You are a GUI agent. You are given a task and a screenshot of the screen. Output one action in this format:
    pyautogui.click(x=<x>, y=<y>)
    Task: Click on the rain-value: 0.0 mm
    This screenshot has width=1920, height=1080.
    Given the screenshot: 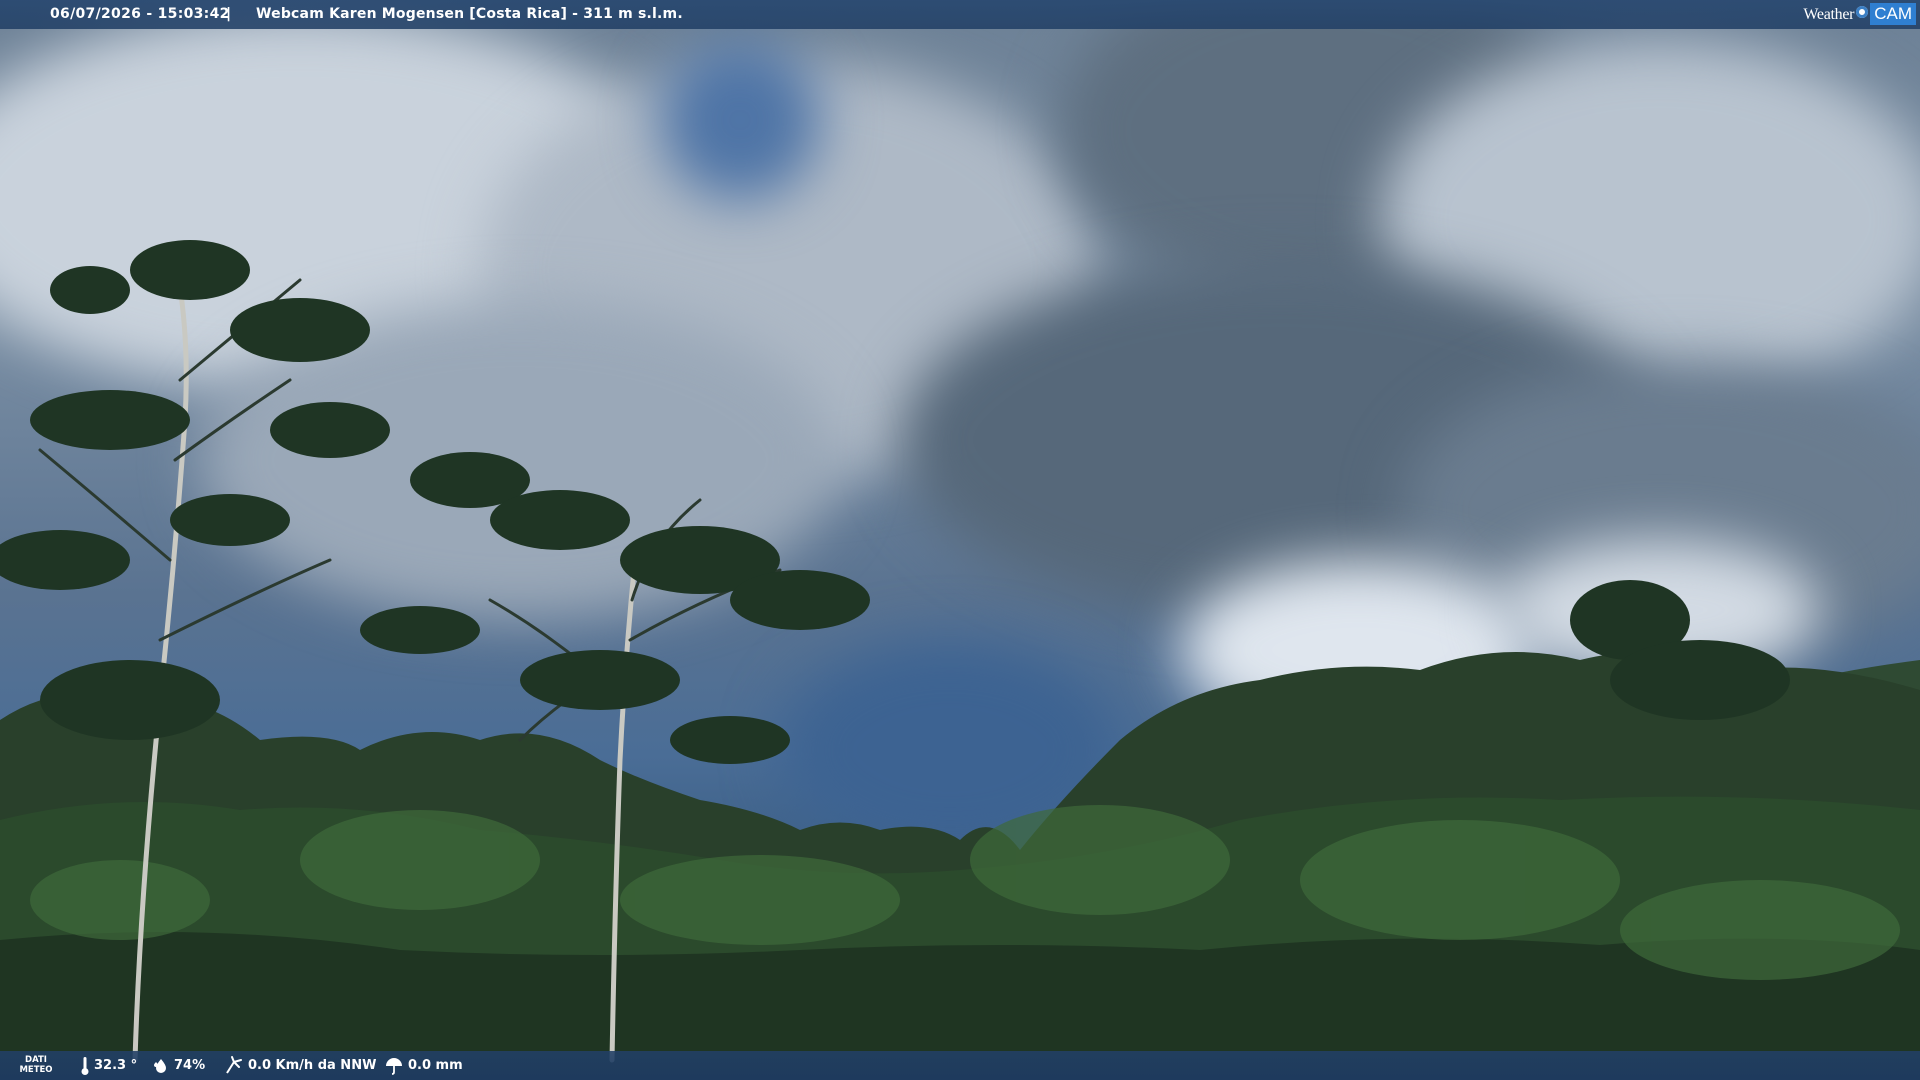 What is the action you would take?
    pyautogui.click(x=435, y=1065)
    